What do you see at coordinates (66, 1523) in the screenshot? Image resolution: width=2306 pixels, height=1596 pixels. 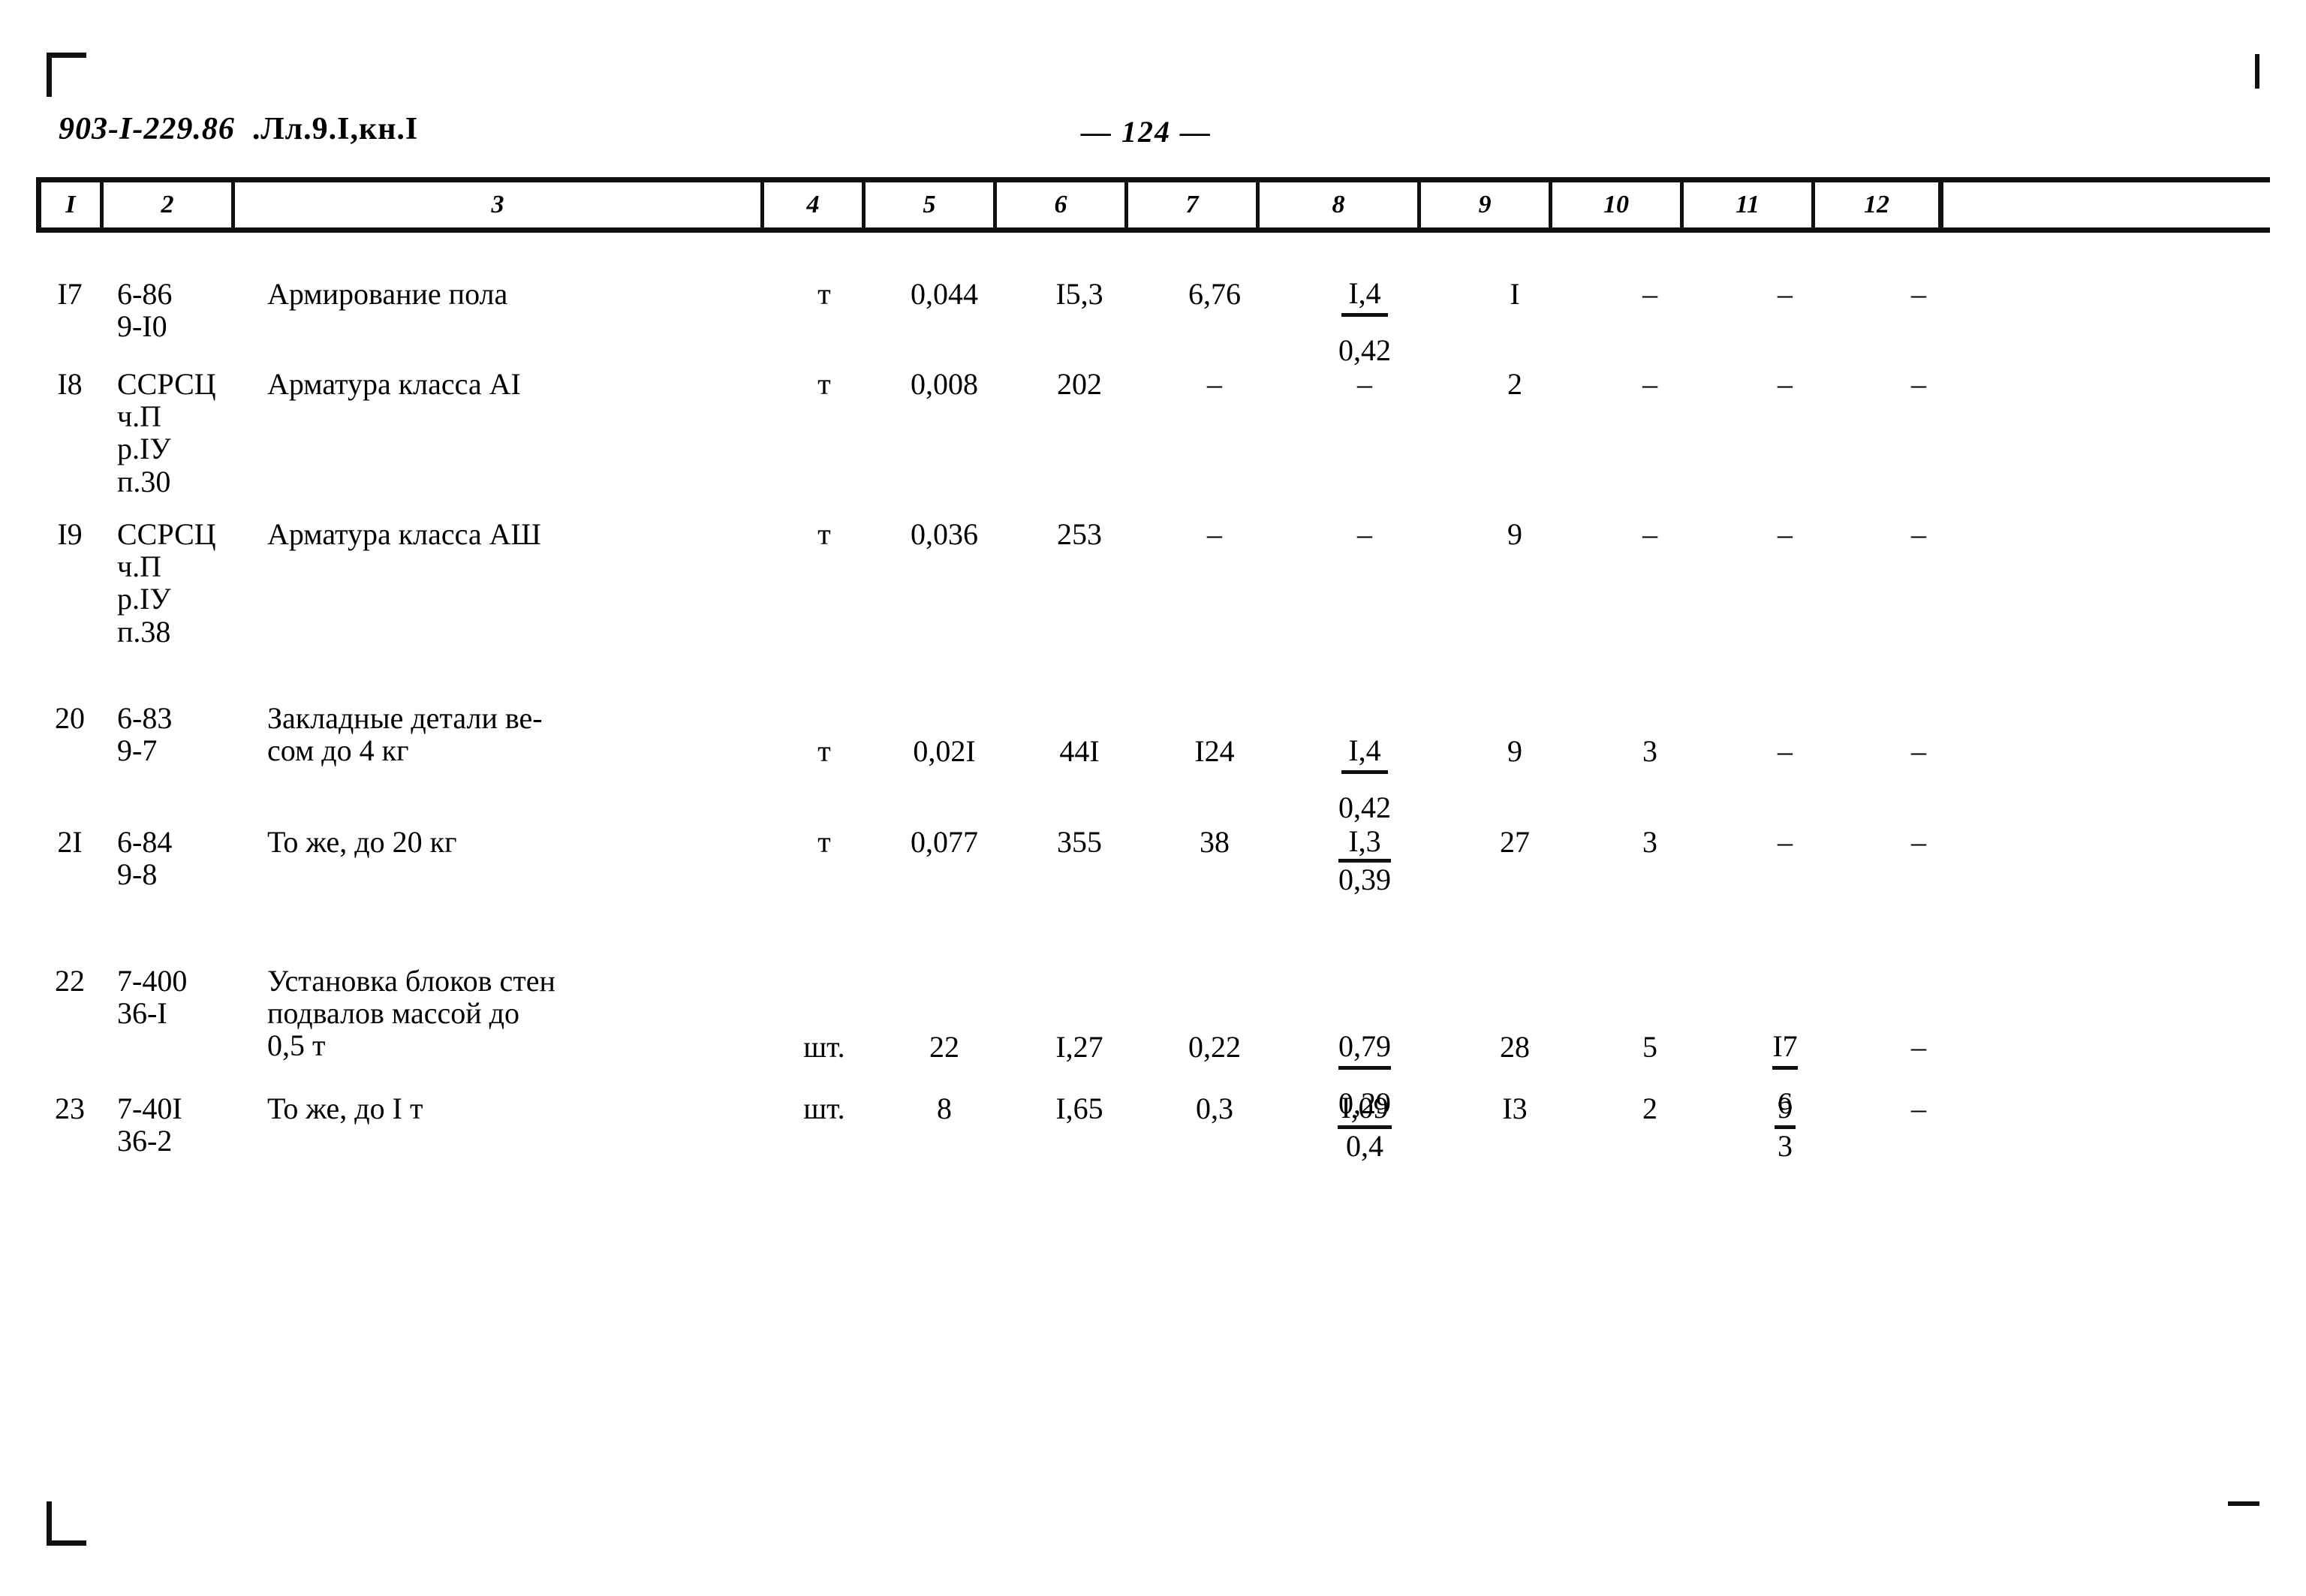 I see `corner-mark-bottom-left` at bounding box center [66, 1523].